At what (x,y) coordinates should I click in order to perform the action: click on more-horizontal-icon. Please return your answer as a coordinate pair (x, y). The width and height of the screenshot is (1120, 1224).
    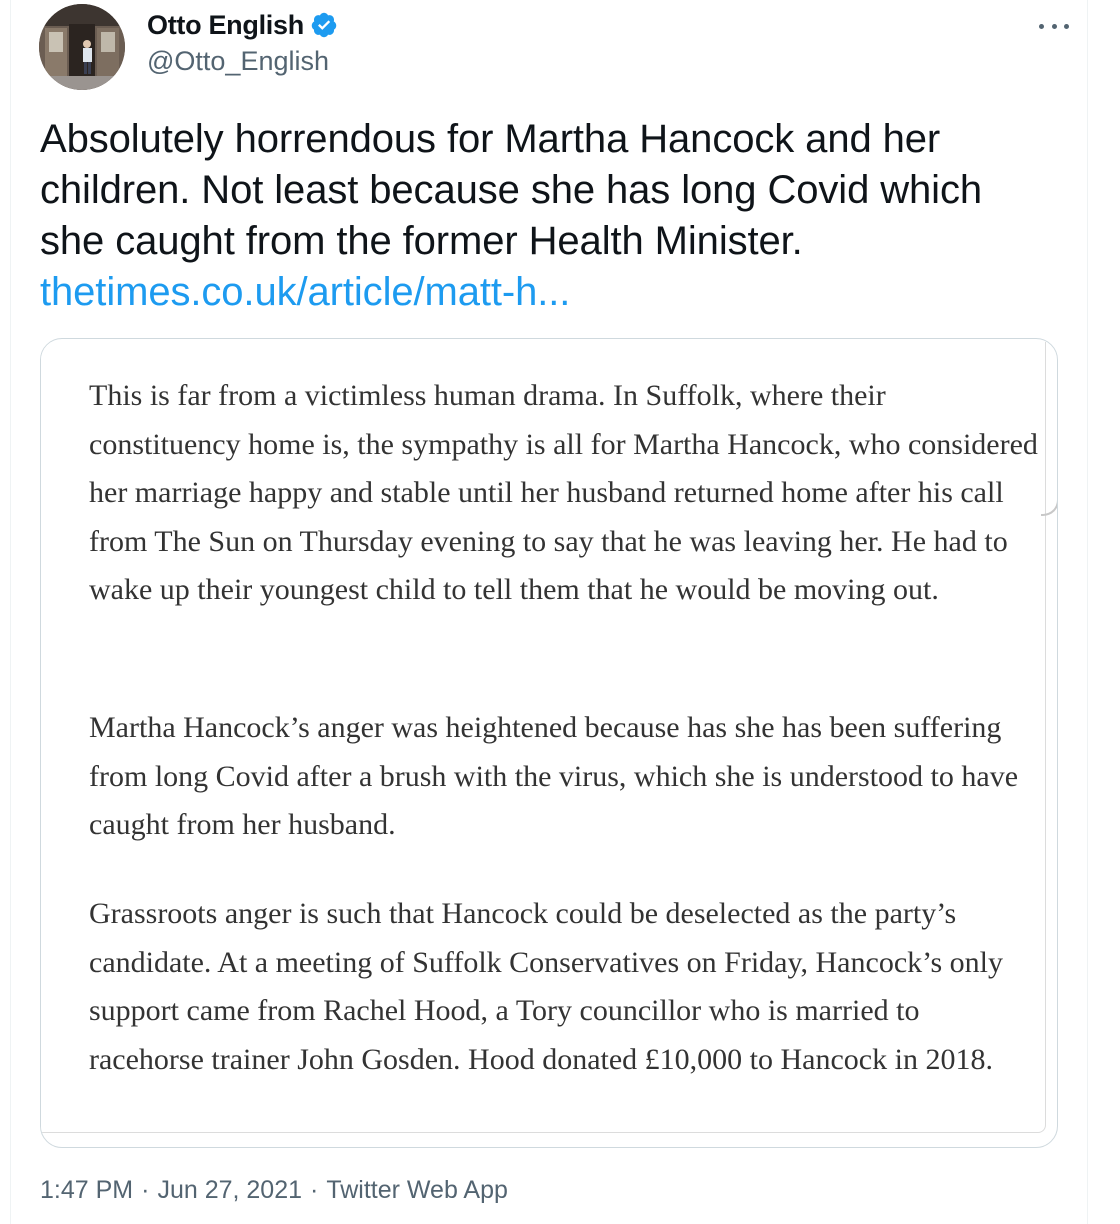
    Looking at the image, I should click on (1054, 26).